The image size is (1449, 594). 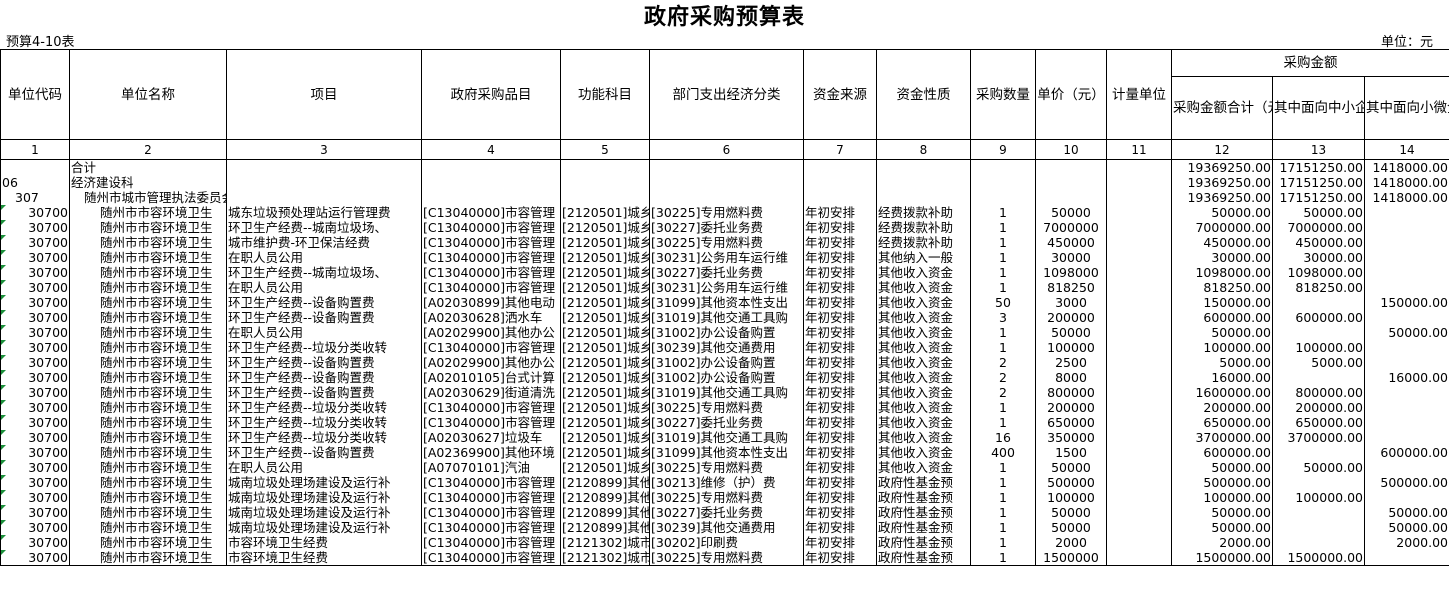 I want to click on cell-dept-expense-class: [31099]其他资本性支出, so click(x=726, y=452).